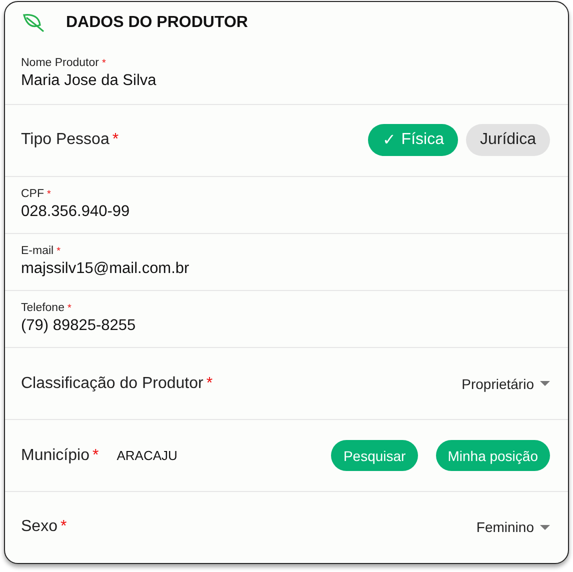  Describe the element at coordinates (75, 212) in the screenshot. I see `input-field: 028.356.940-99` at that location.